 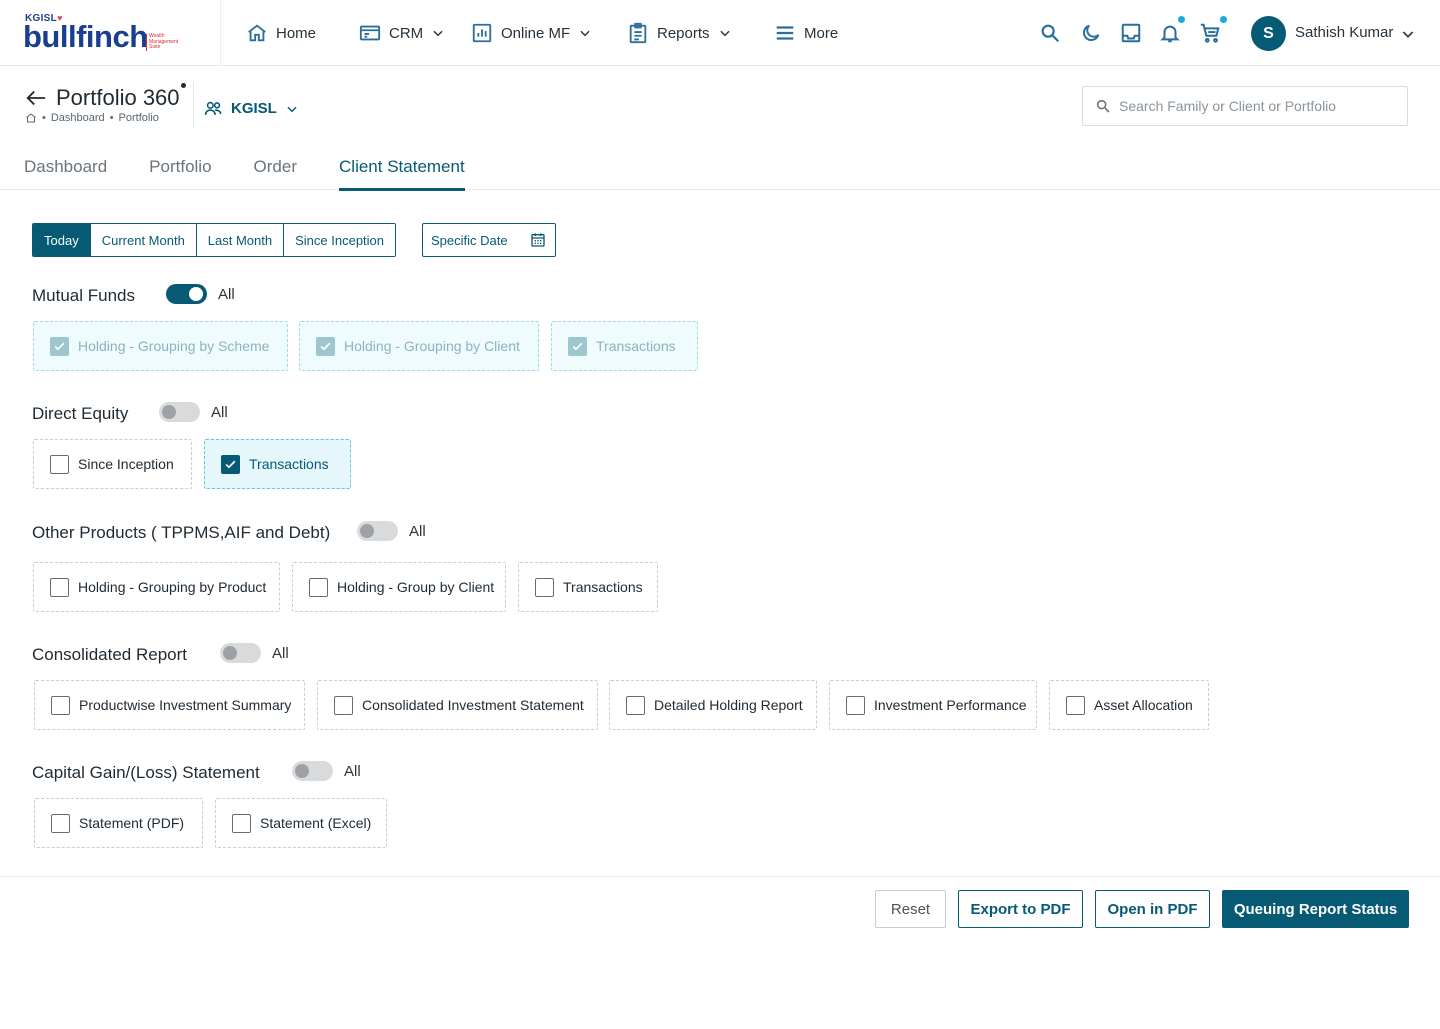 I want to click on section-title-capital-gain: Capital Gain/(Loss) Statement, so click(x=146, y=772).